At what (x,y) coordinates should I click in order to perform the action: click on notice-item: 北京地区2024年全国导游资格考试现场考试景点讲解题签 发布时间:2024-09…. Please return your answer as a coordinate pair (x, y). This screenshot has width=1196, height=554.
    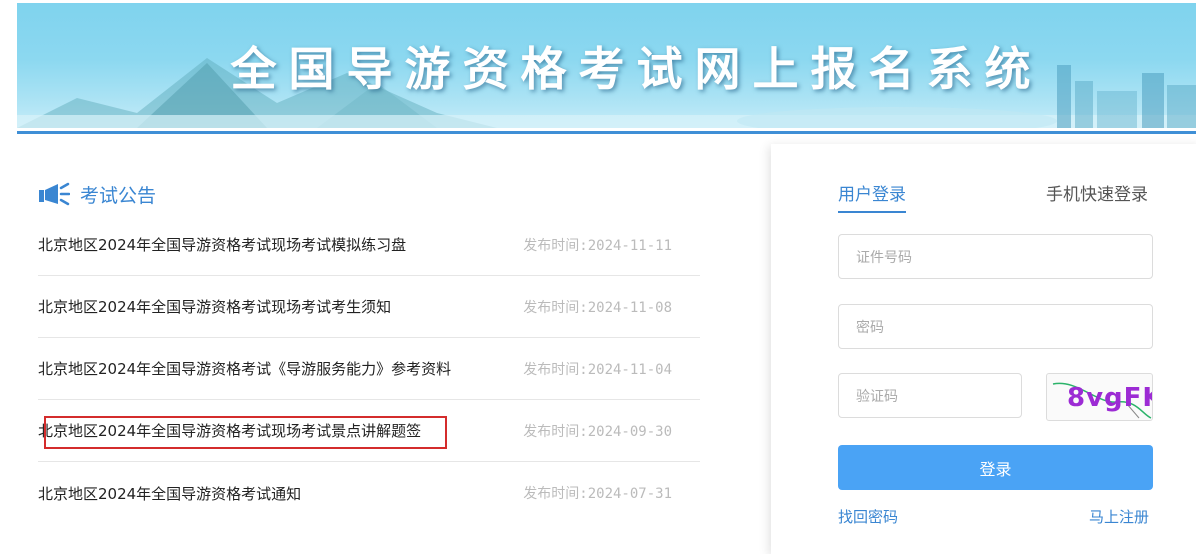
    Looking at the image, I should click on (369, 431).